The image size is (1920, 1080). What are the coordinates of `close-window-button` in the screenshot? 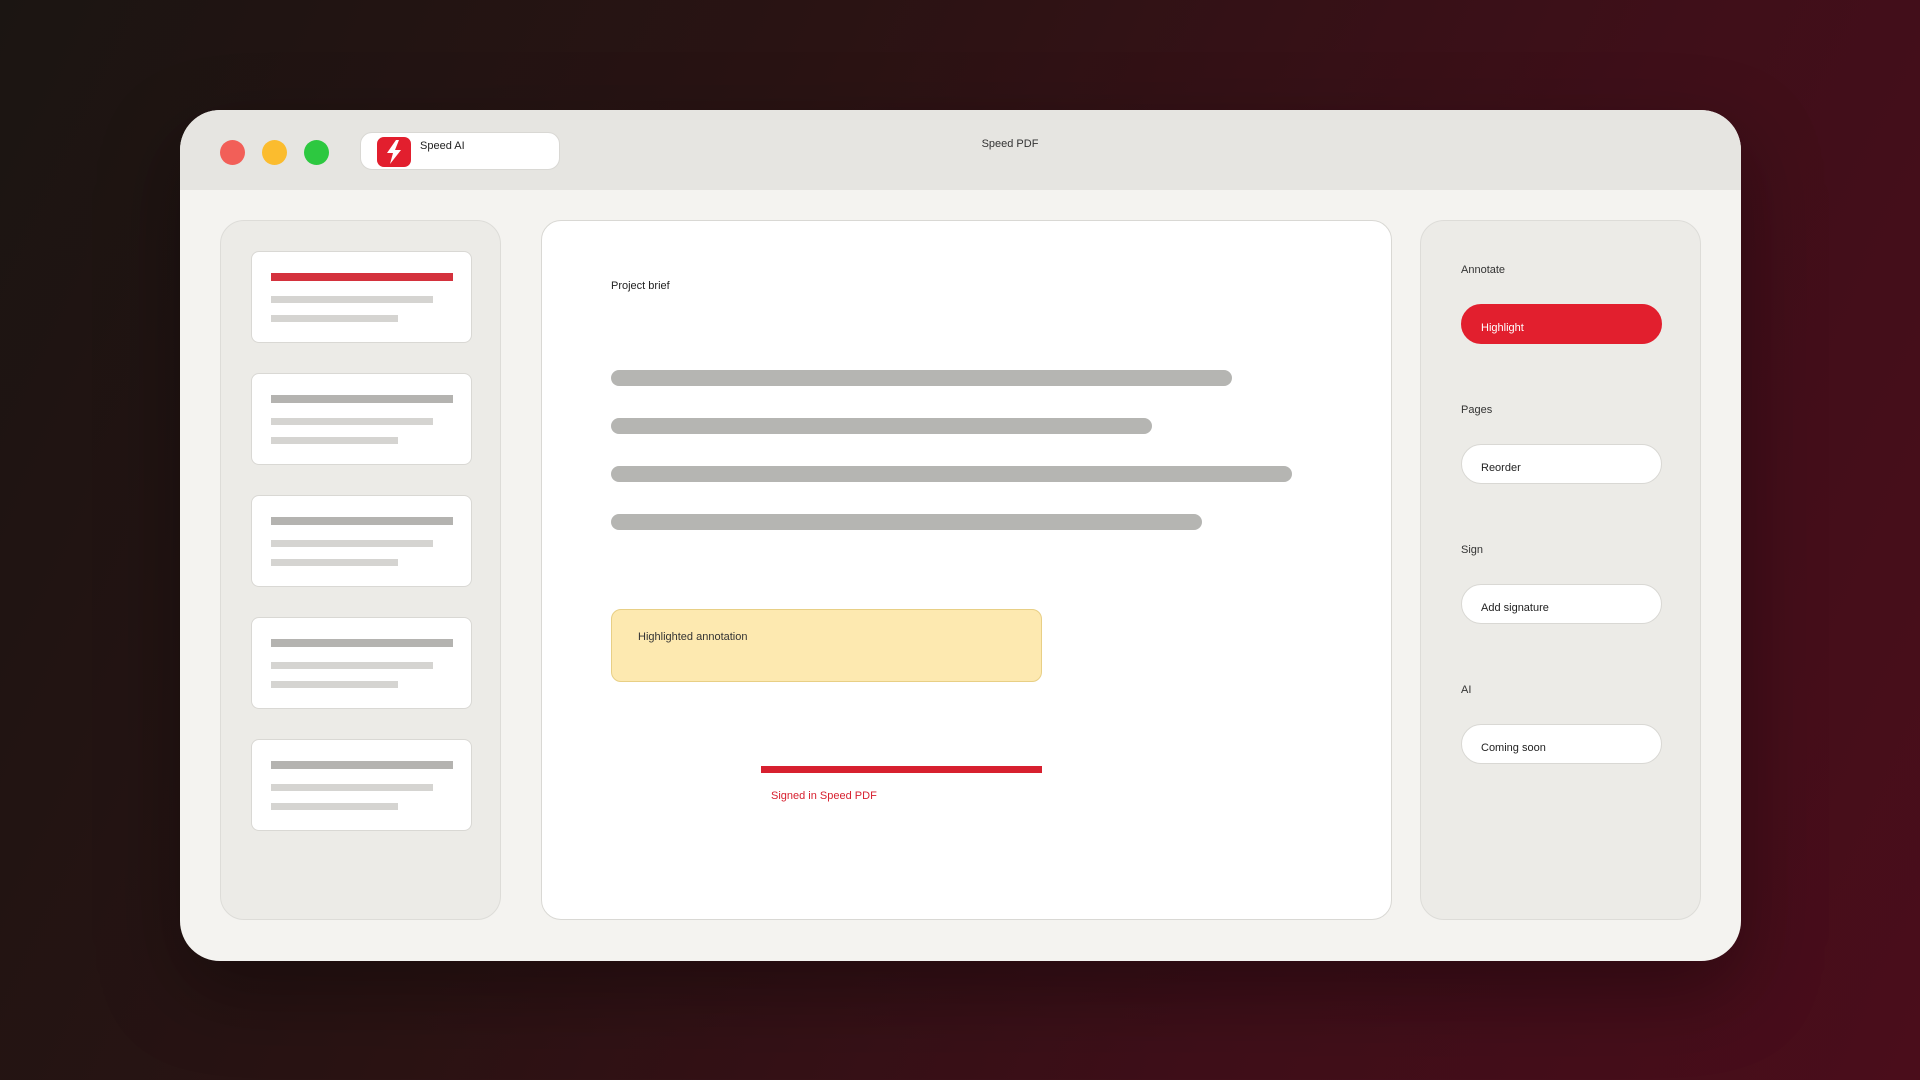 It's located at (232, 152).